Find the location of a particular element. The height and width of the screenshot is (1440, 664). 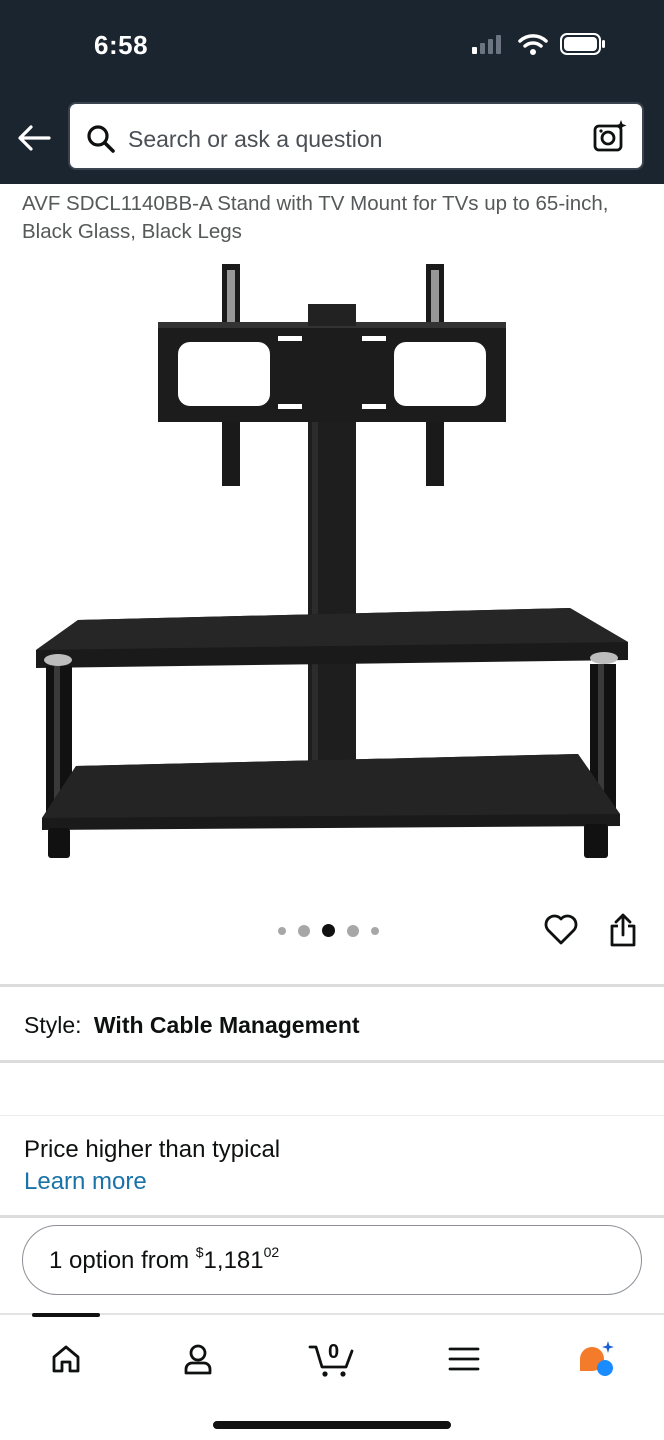

tab-menu is located at coordinates (464, 1359).